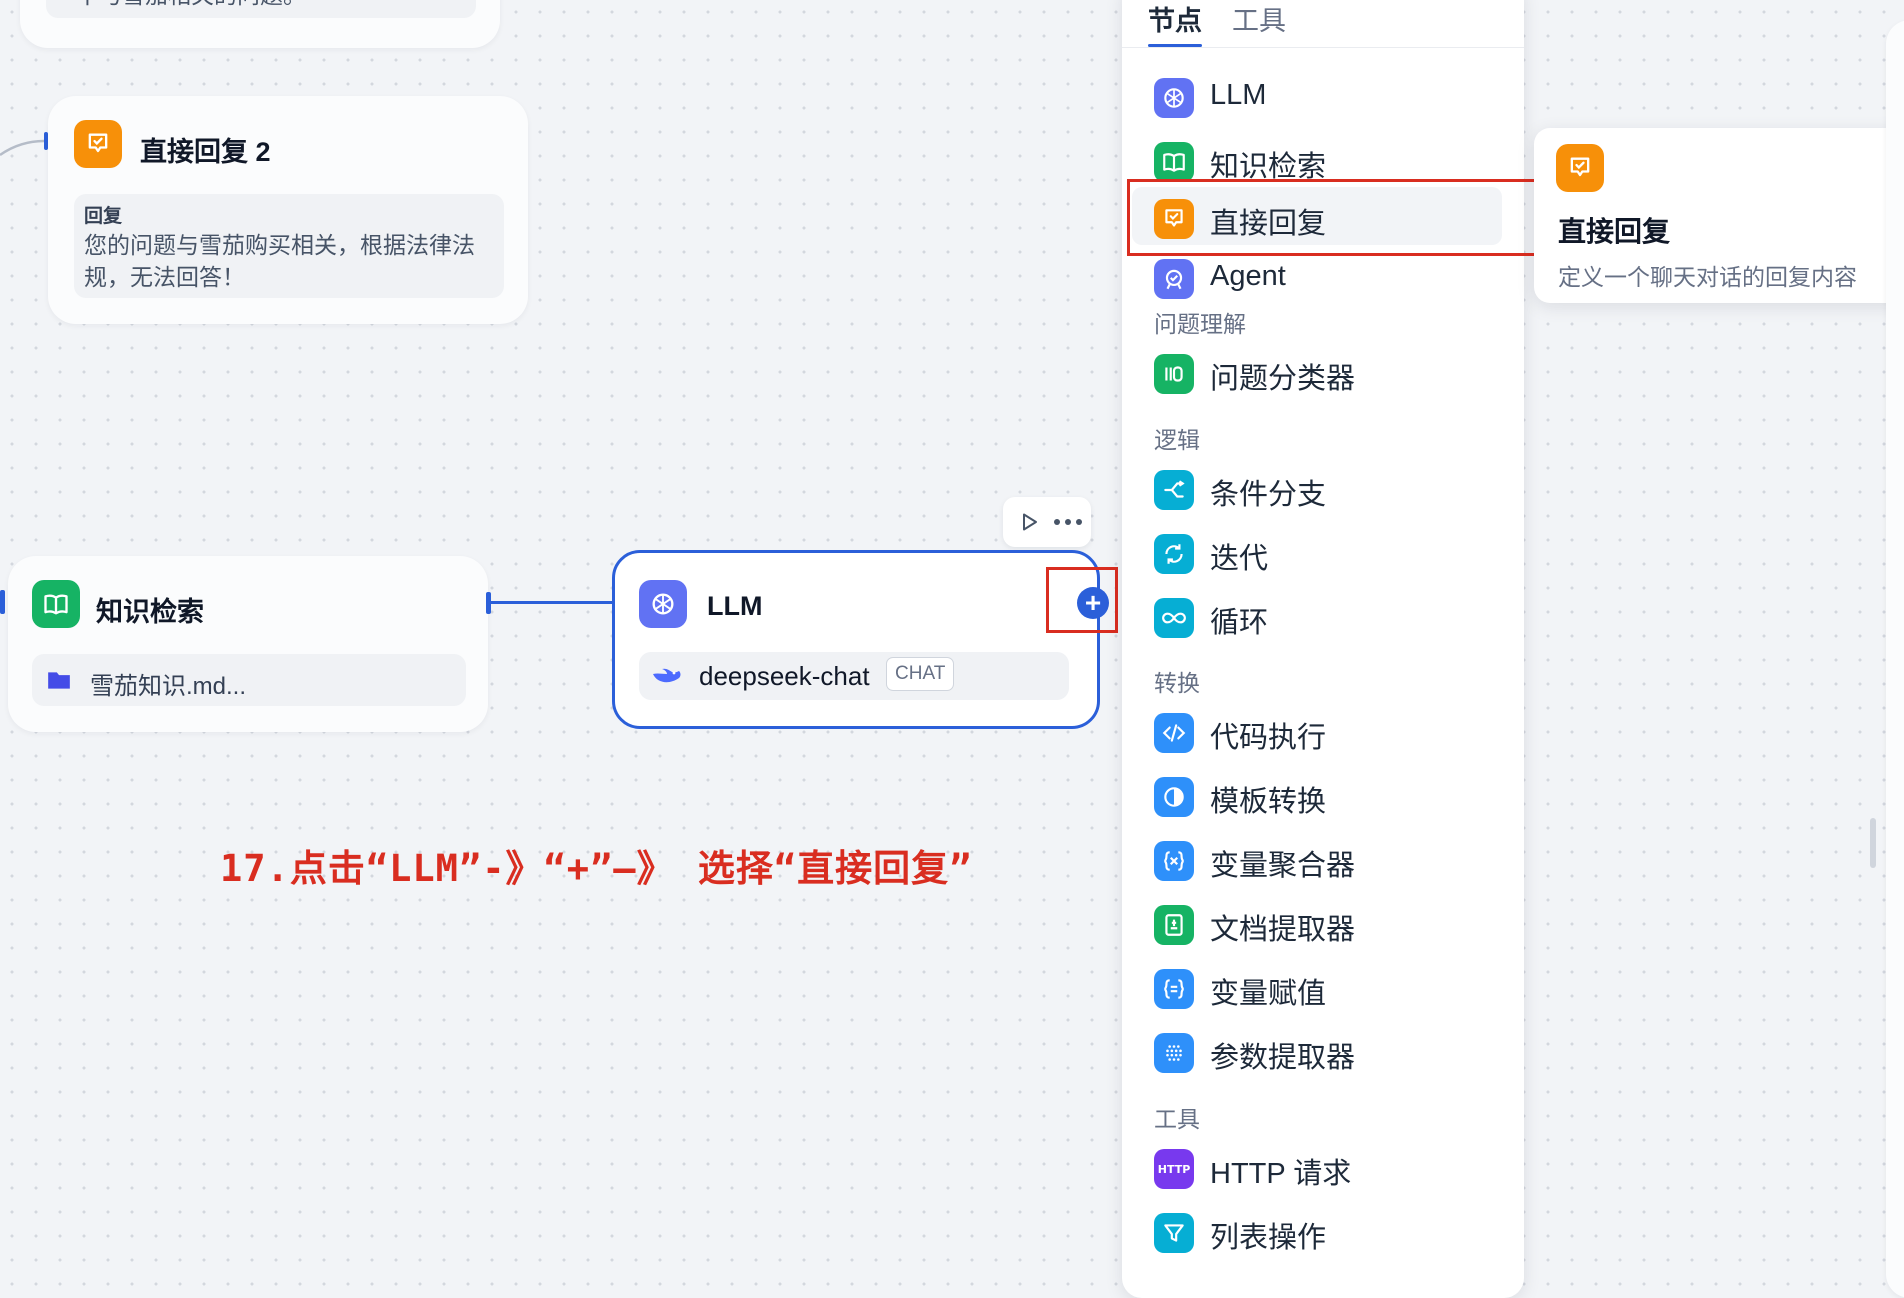  What do you see at coordinates (1315, 95) in the screenshot?
I see `node-item-llm: LLM` at bounding box center [1315, 95].